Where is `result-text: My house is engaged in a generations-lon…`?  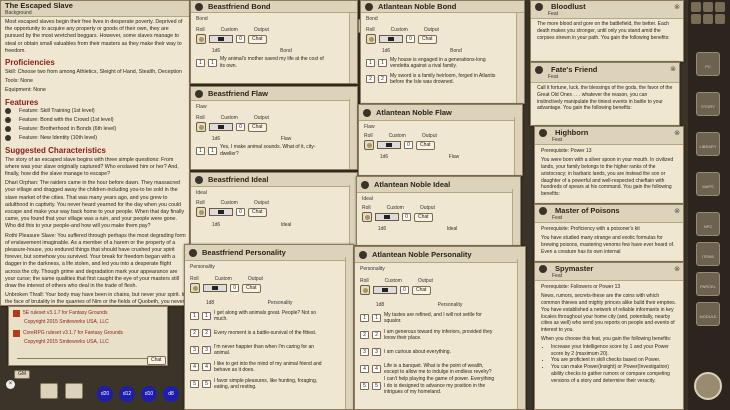 result-text: My house is engaged in a generations-lon… is located at coordinates (444, 63).